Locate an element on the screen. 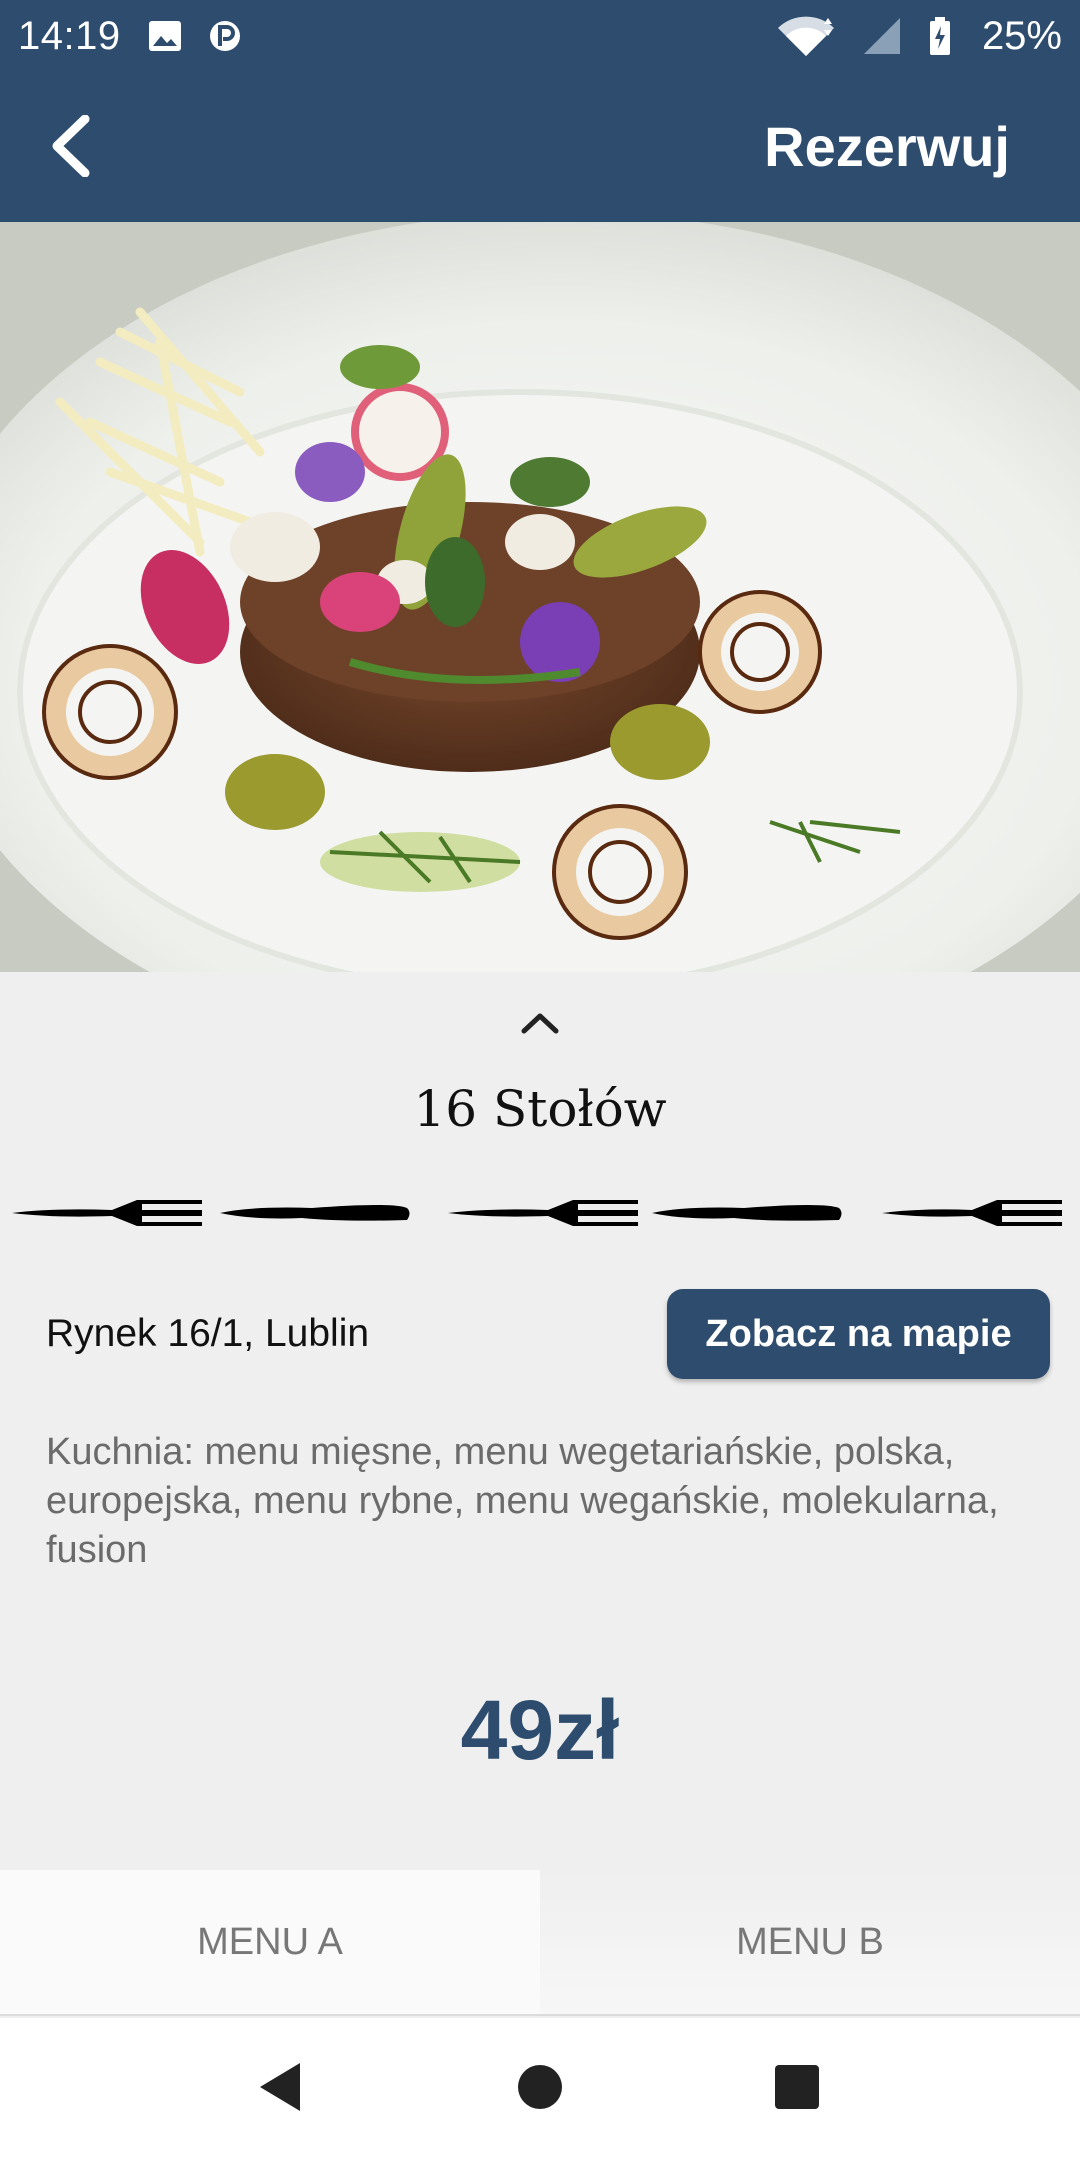  app-bar: Rezerwuj is located at coordinates (540, 147).